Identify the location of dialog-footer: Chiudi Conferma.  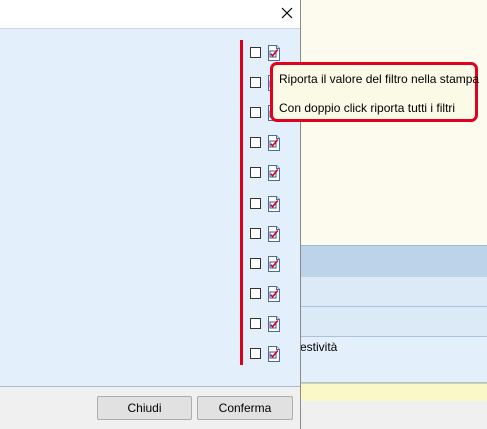
(150, 408).